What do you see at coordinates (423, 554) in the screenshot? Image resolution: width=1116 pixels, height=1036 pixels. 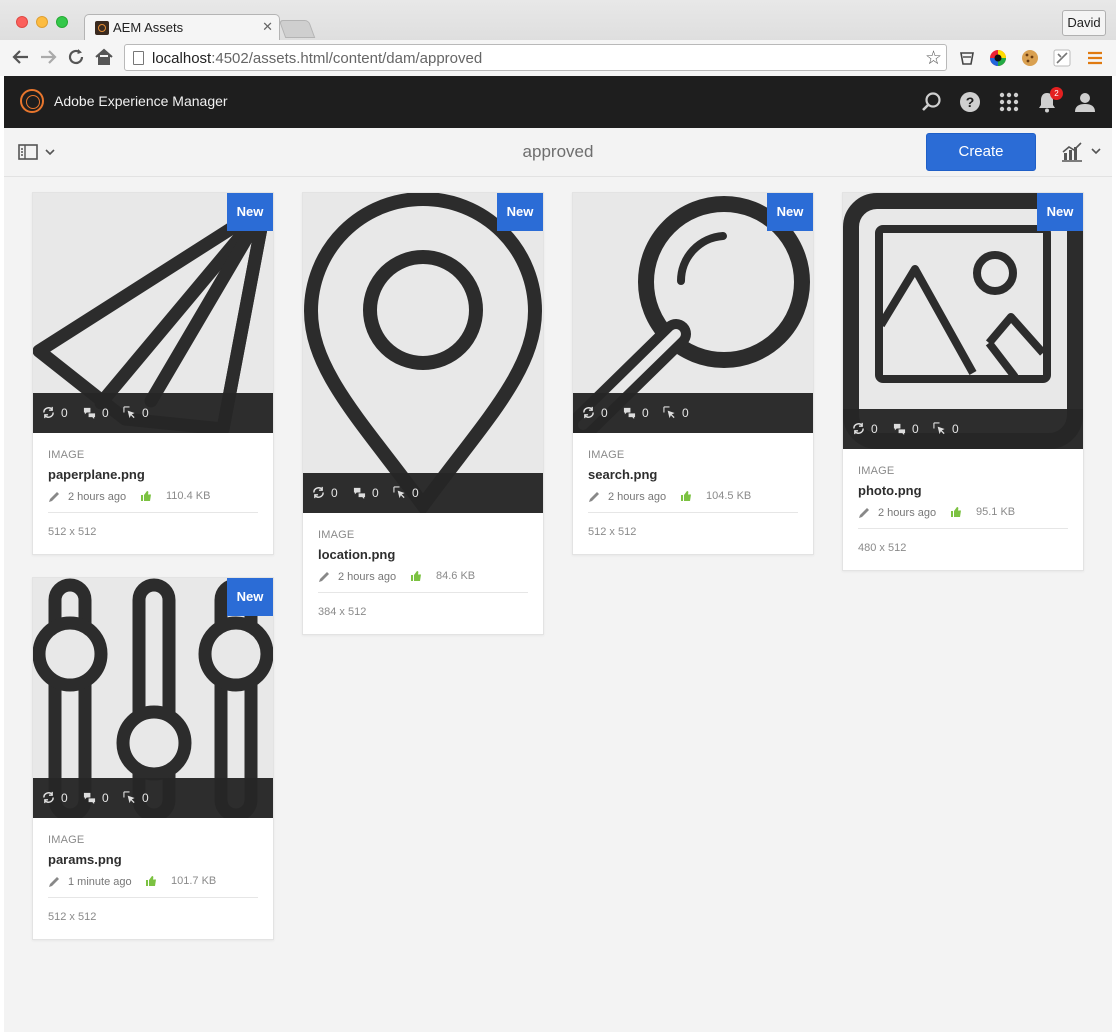 I see `asset-name: location.png` at bounding box center [423, 554].